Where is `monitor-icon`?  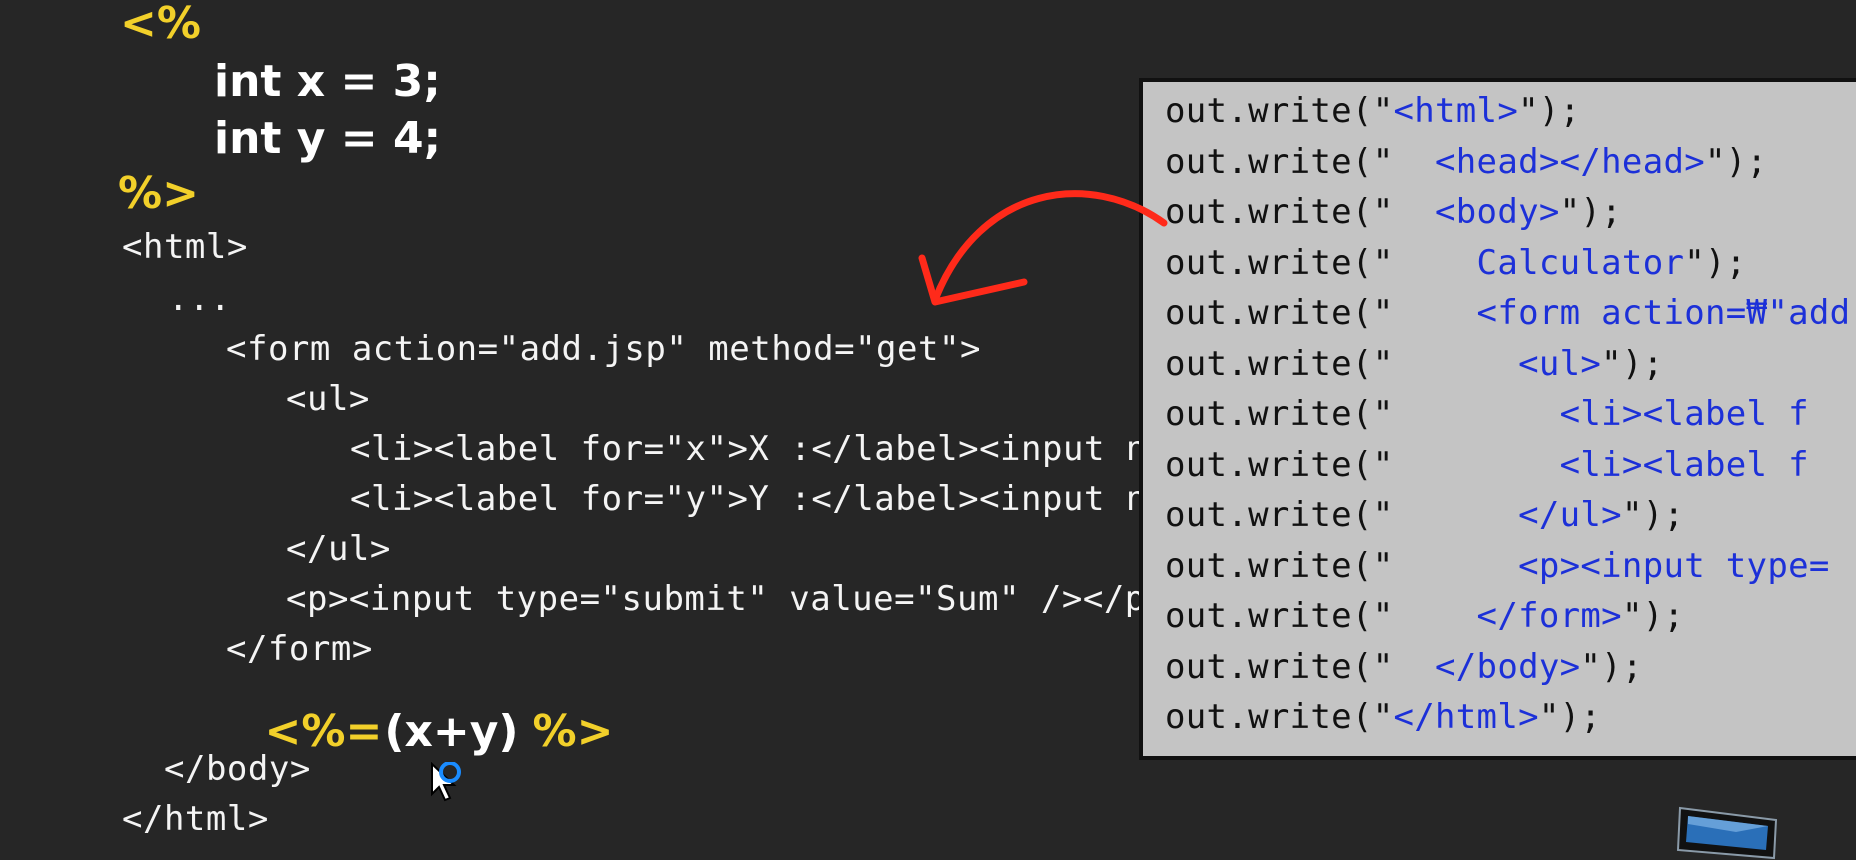 monitor-icon is located at coordinates (1727, 833).